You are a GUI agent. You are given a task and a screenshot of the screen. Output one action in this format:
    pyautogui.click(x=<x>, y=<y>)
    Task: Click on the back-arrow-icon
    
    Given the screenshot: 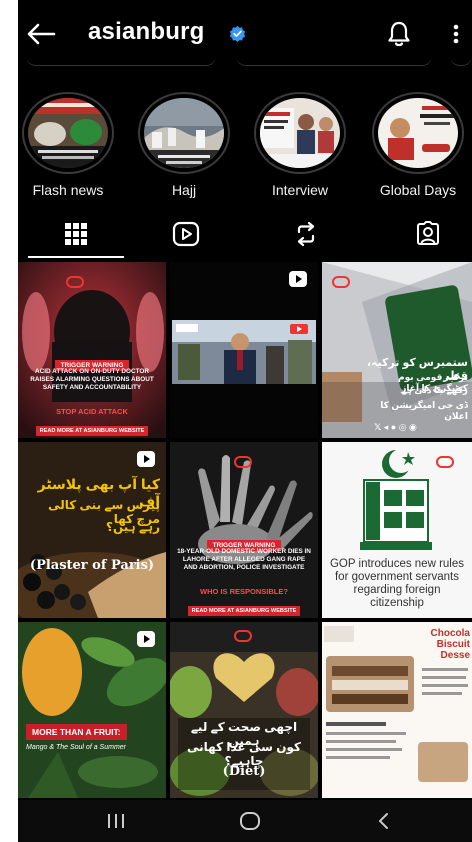 What is the action you would take?
    pyautogui.click(x=41, y=34)
    